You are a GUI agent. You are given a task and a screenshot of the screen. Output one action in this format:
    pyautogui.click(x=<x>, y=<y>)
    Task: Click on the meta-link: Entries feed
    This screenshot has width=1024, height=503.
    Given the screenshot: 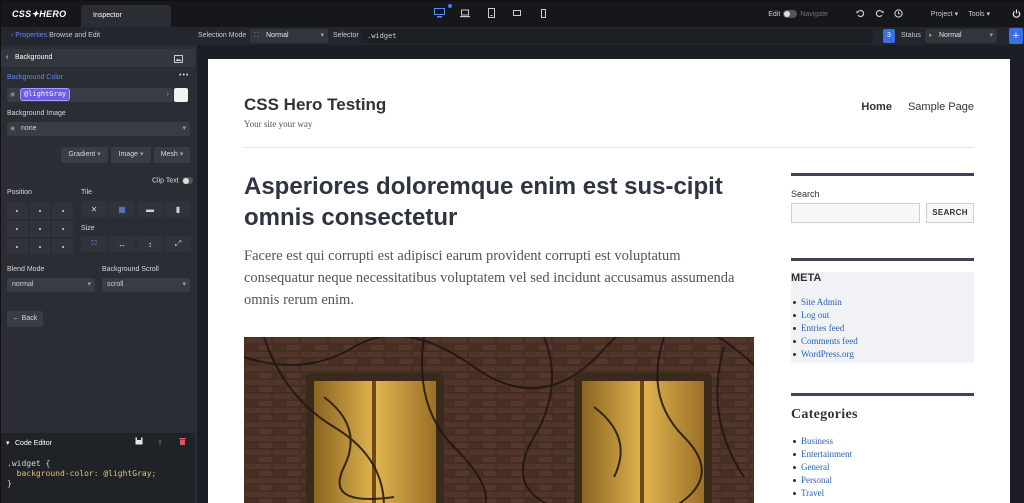 What is the action you would take?
    pyautogui.click(x=882, y=328)
    